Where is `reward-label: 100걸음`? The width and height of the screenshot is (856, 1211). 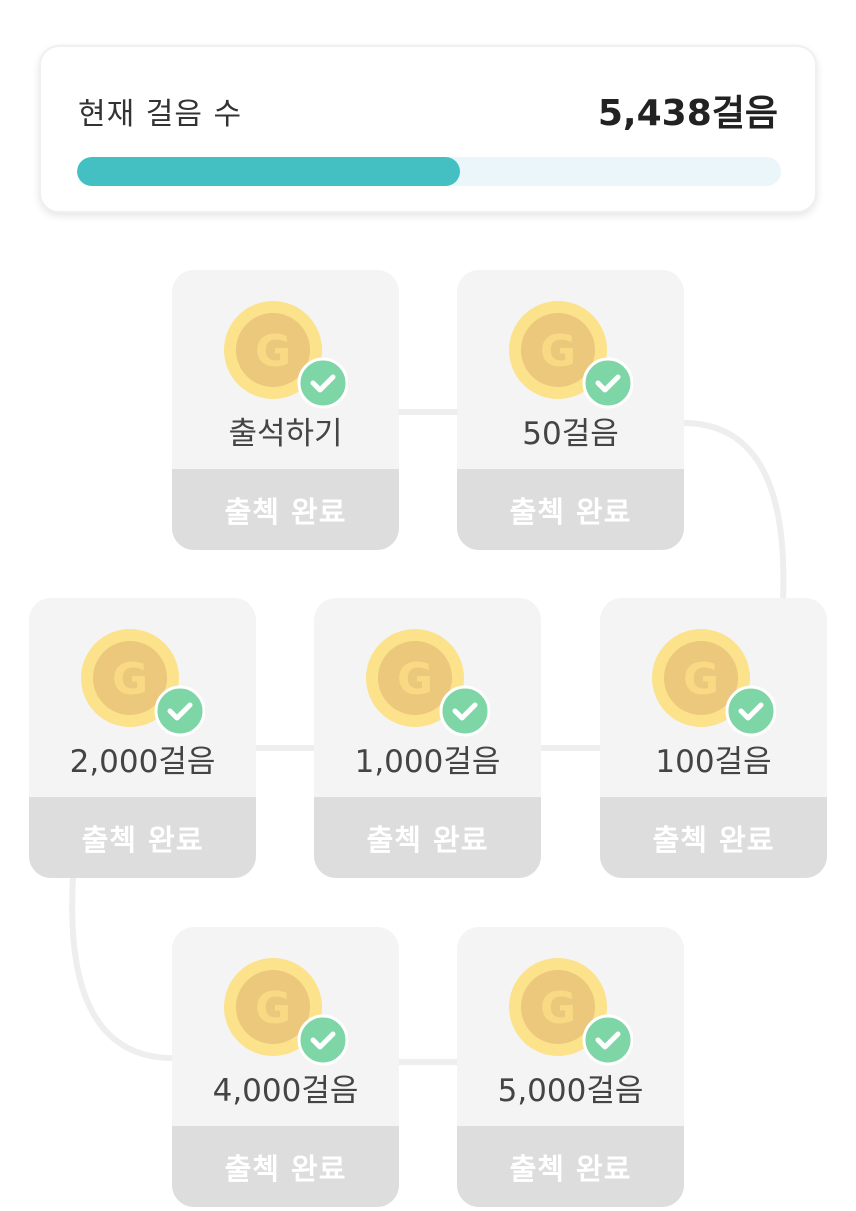 reward-label: 100걸음 is located at coordinates (713, 762).